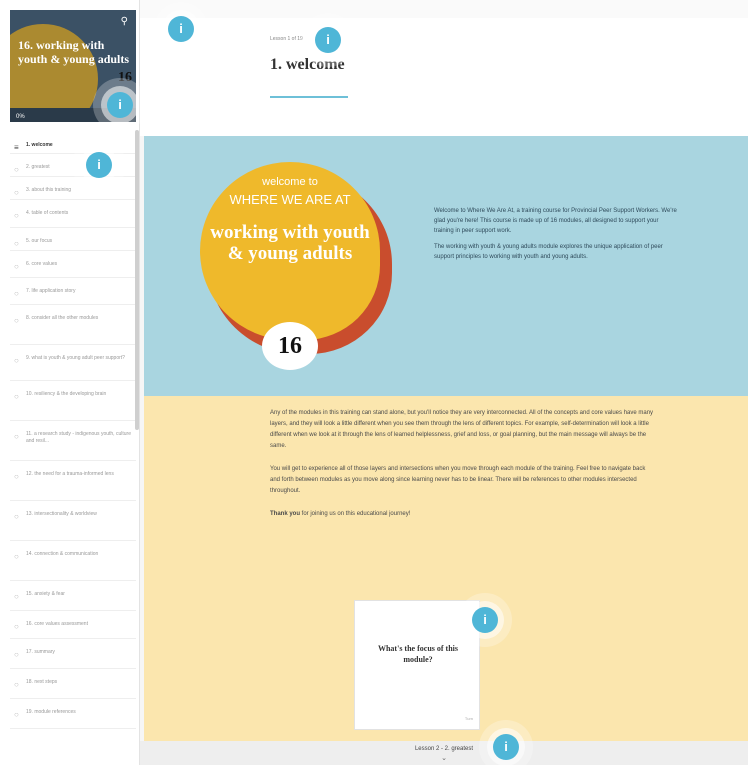  Describe the element at coordinates (290, 243) in the screenshot. I see `badge-module-title: working with youth & young adults` at that location.